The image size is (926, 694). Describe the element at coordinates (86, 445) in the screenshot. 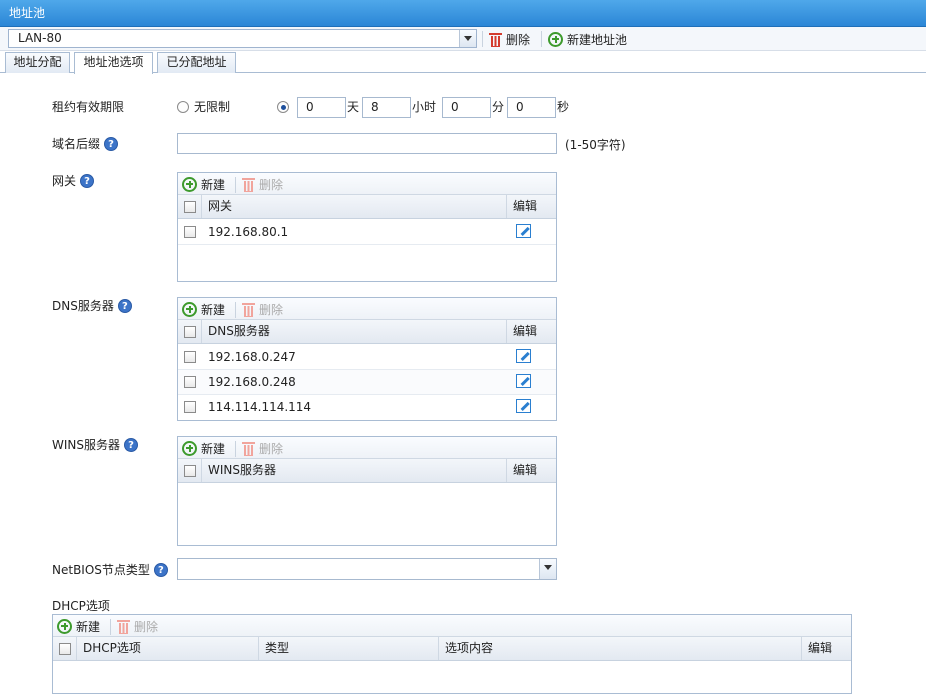

I see `wins-label-text: WINS服务器` at that location.